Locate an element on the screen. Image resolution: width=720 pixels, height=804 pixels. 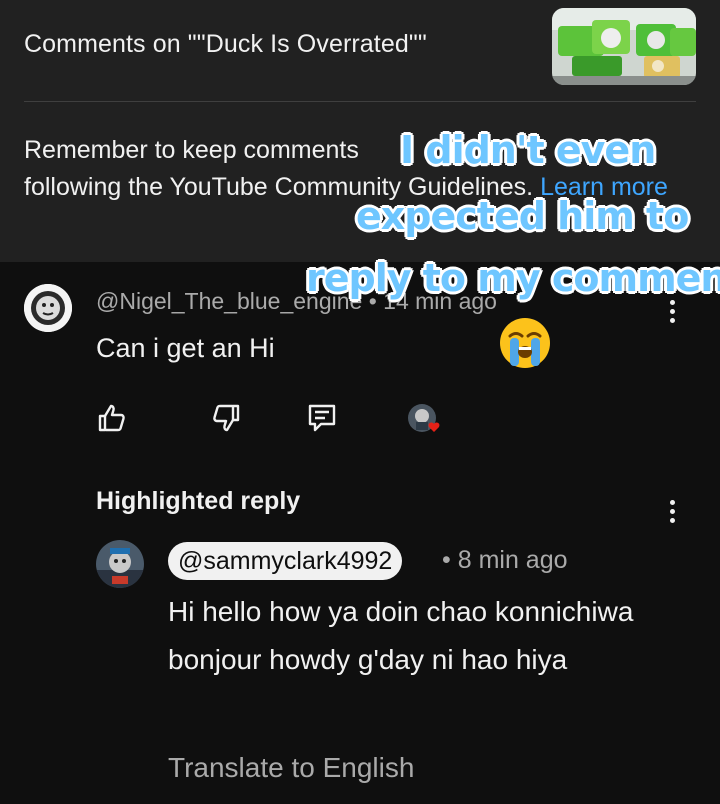
reply-time: 8 min ago is located at coordinates (512, 560).